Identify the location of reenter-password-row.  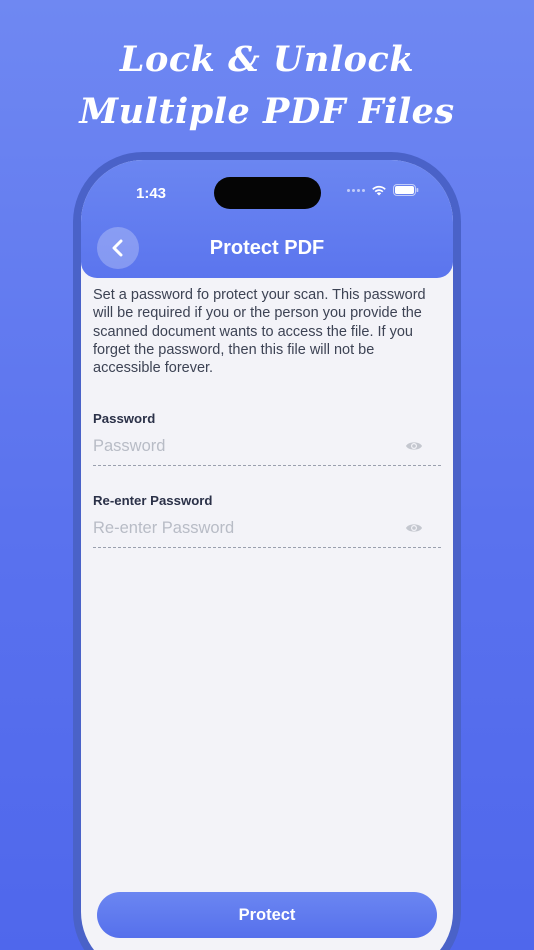
(267, 528).